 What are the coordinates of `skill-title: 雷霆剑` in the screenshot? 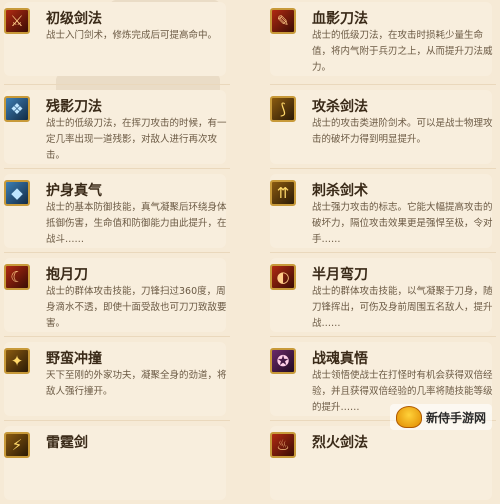 It's located at (67, 443).